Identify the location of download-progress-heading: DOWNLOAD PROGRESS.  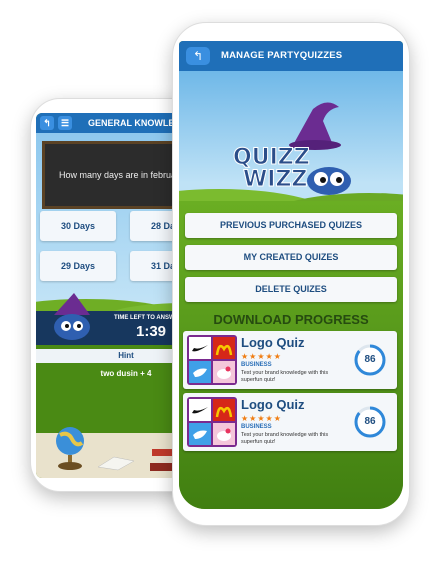
(291, 319).